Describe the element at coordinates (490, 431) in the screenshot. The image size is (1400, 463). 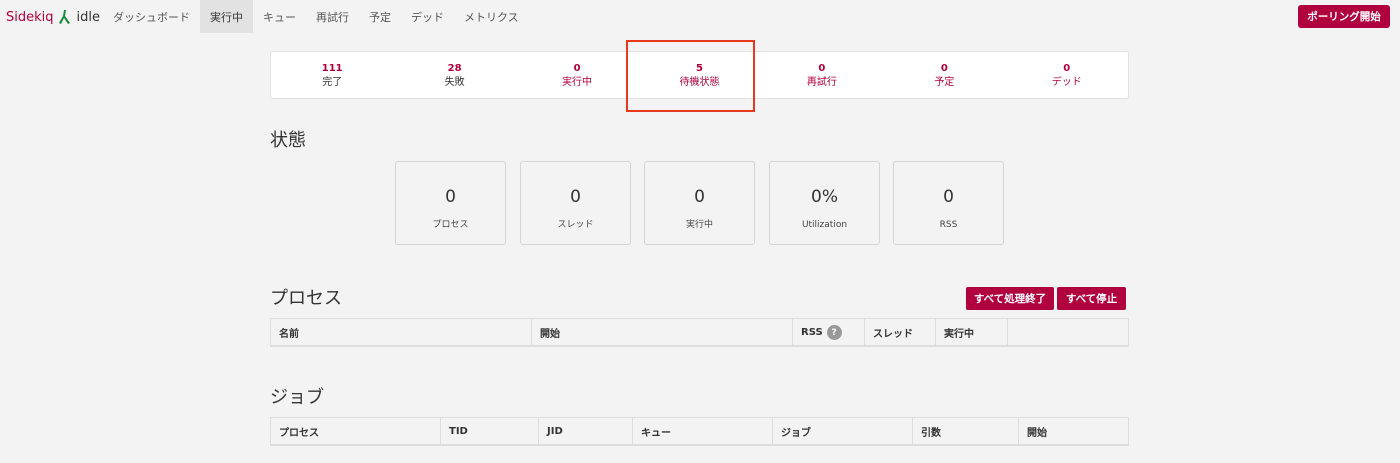
I see `col-tid: TID` at that location.